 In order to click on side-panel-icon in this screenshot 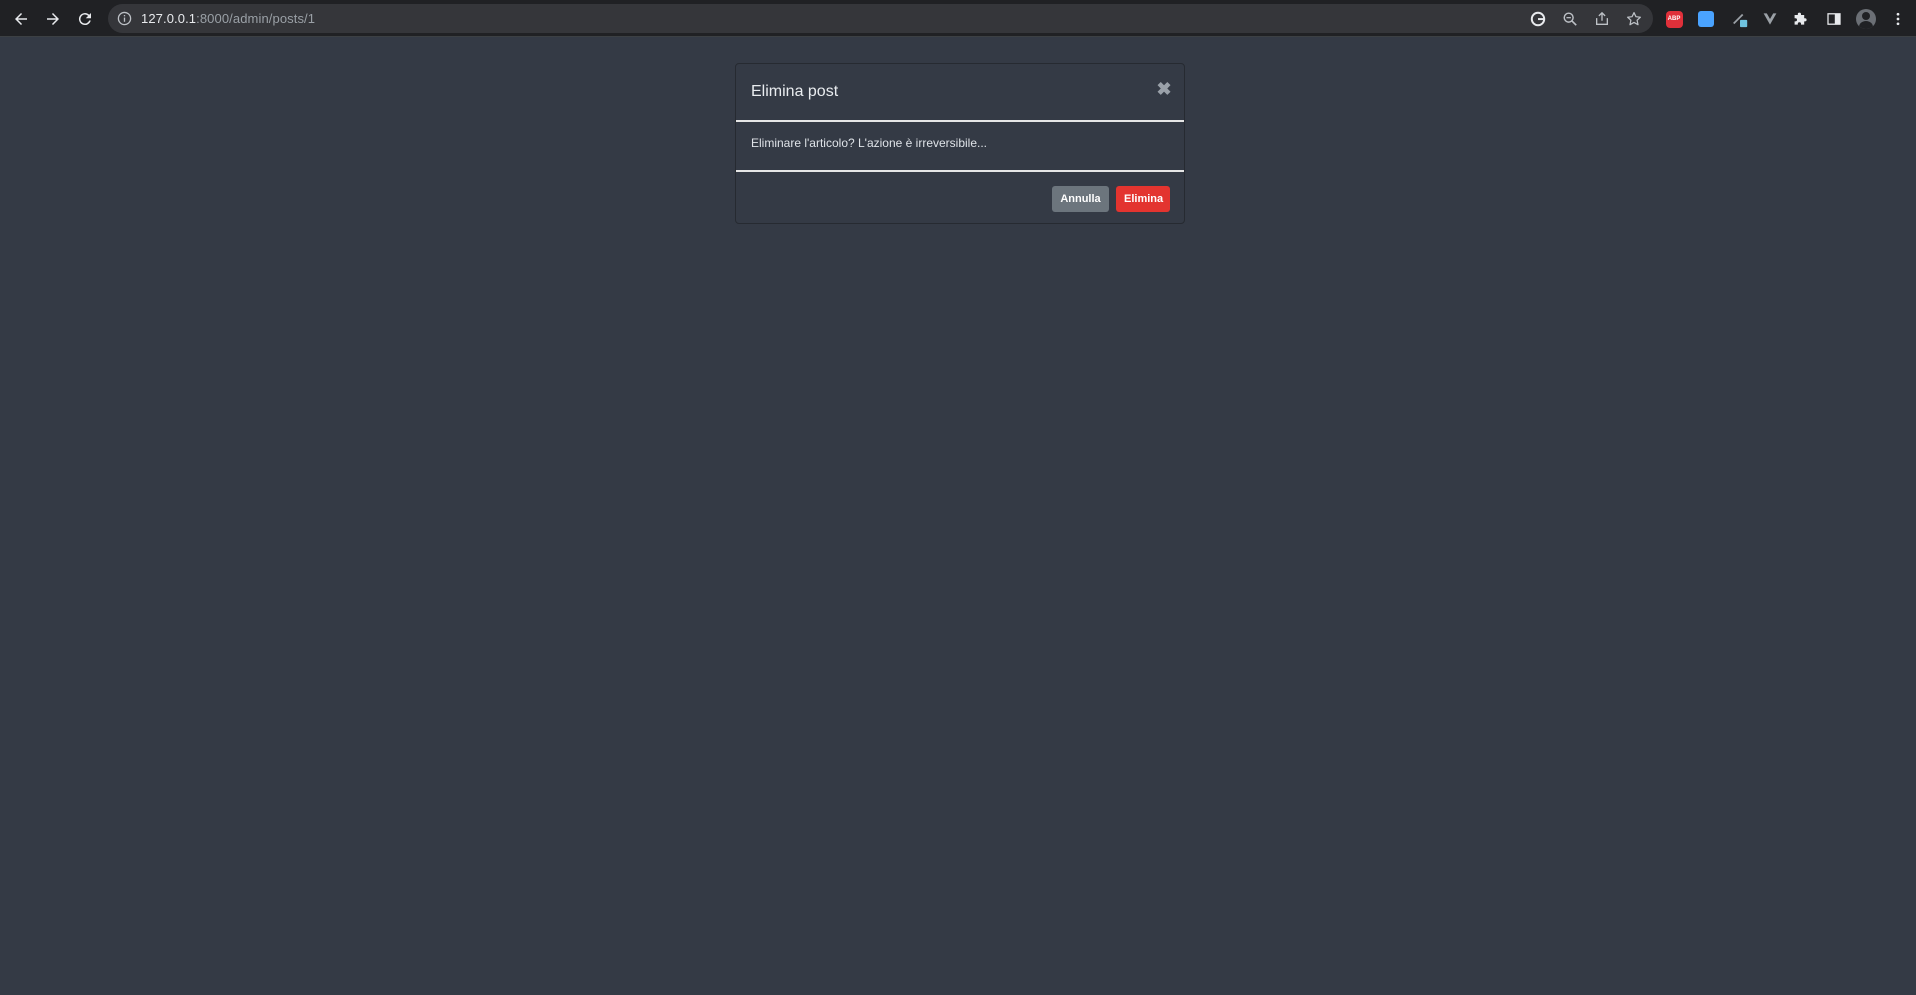, I will do `click(1834, 19)`.